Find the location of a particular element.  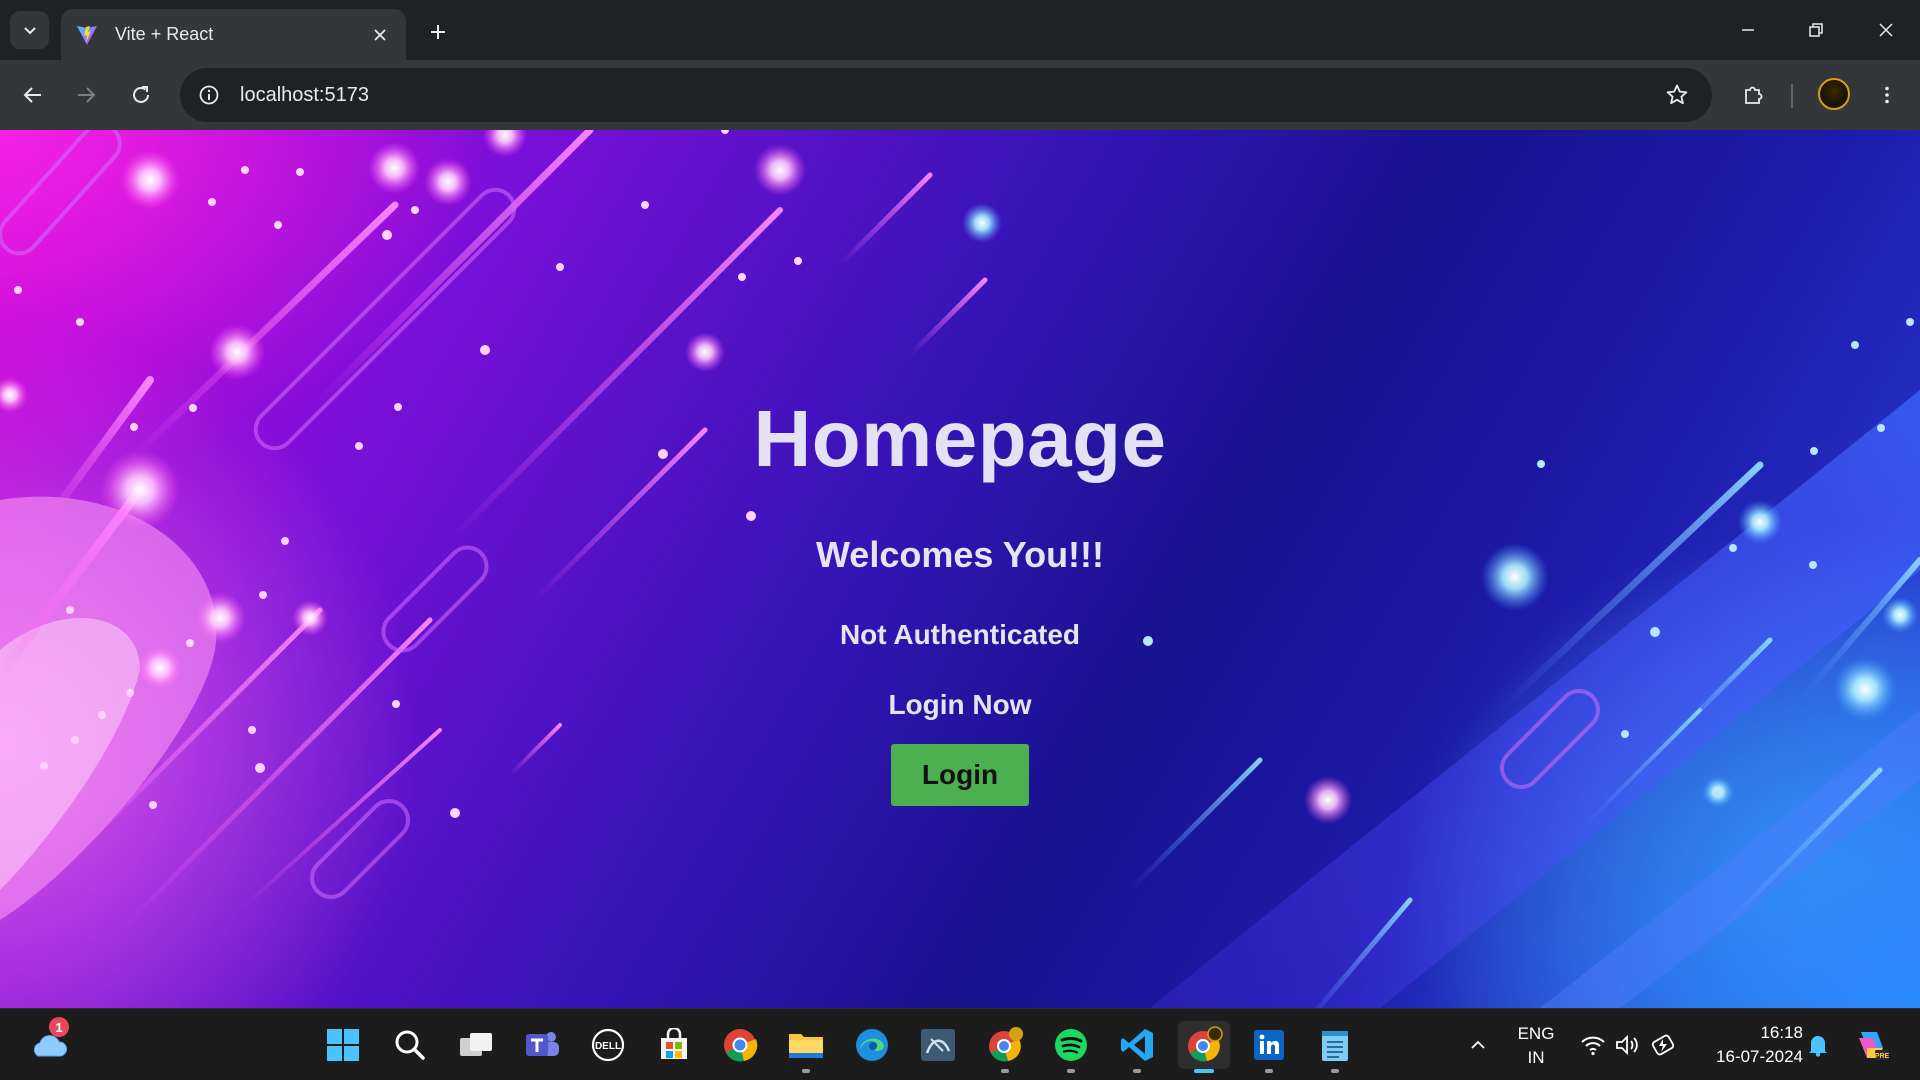

chrome-button is located at coordinates (740, 1045).